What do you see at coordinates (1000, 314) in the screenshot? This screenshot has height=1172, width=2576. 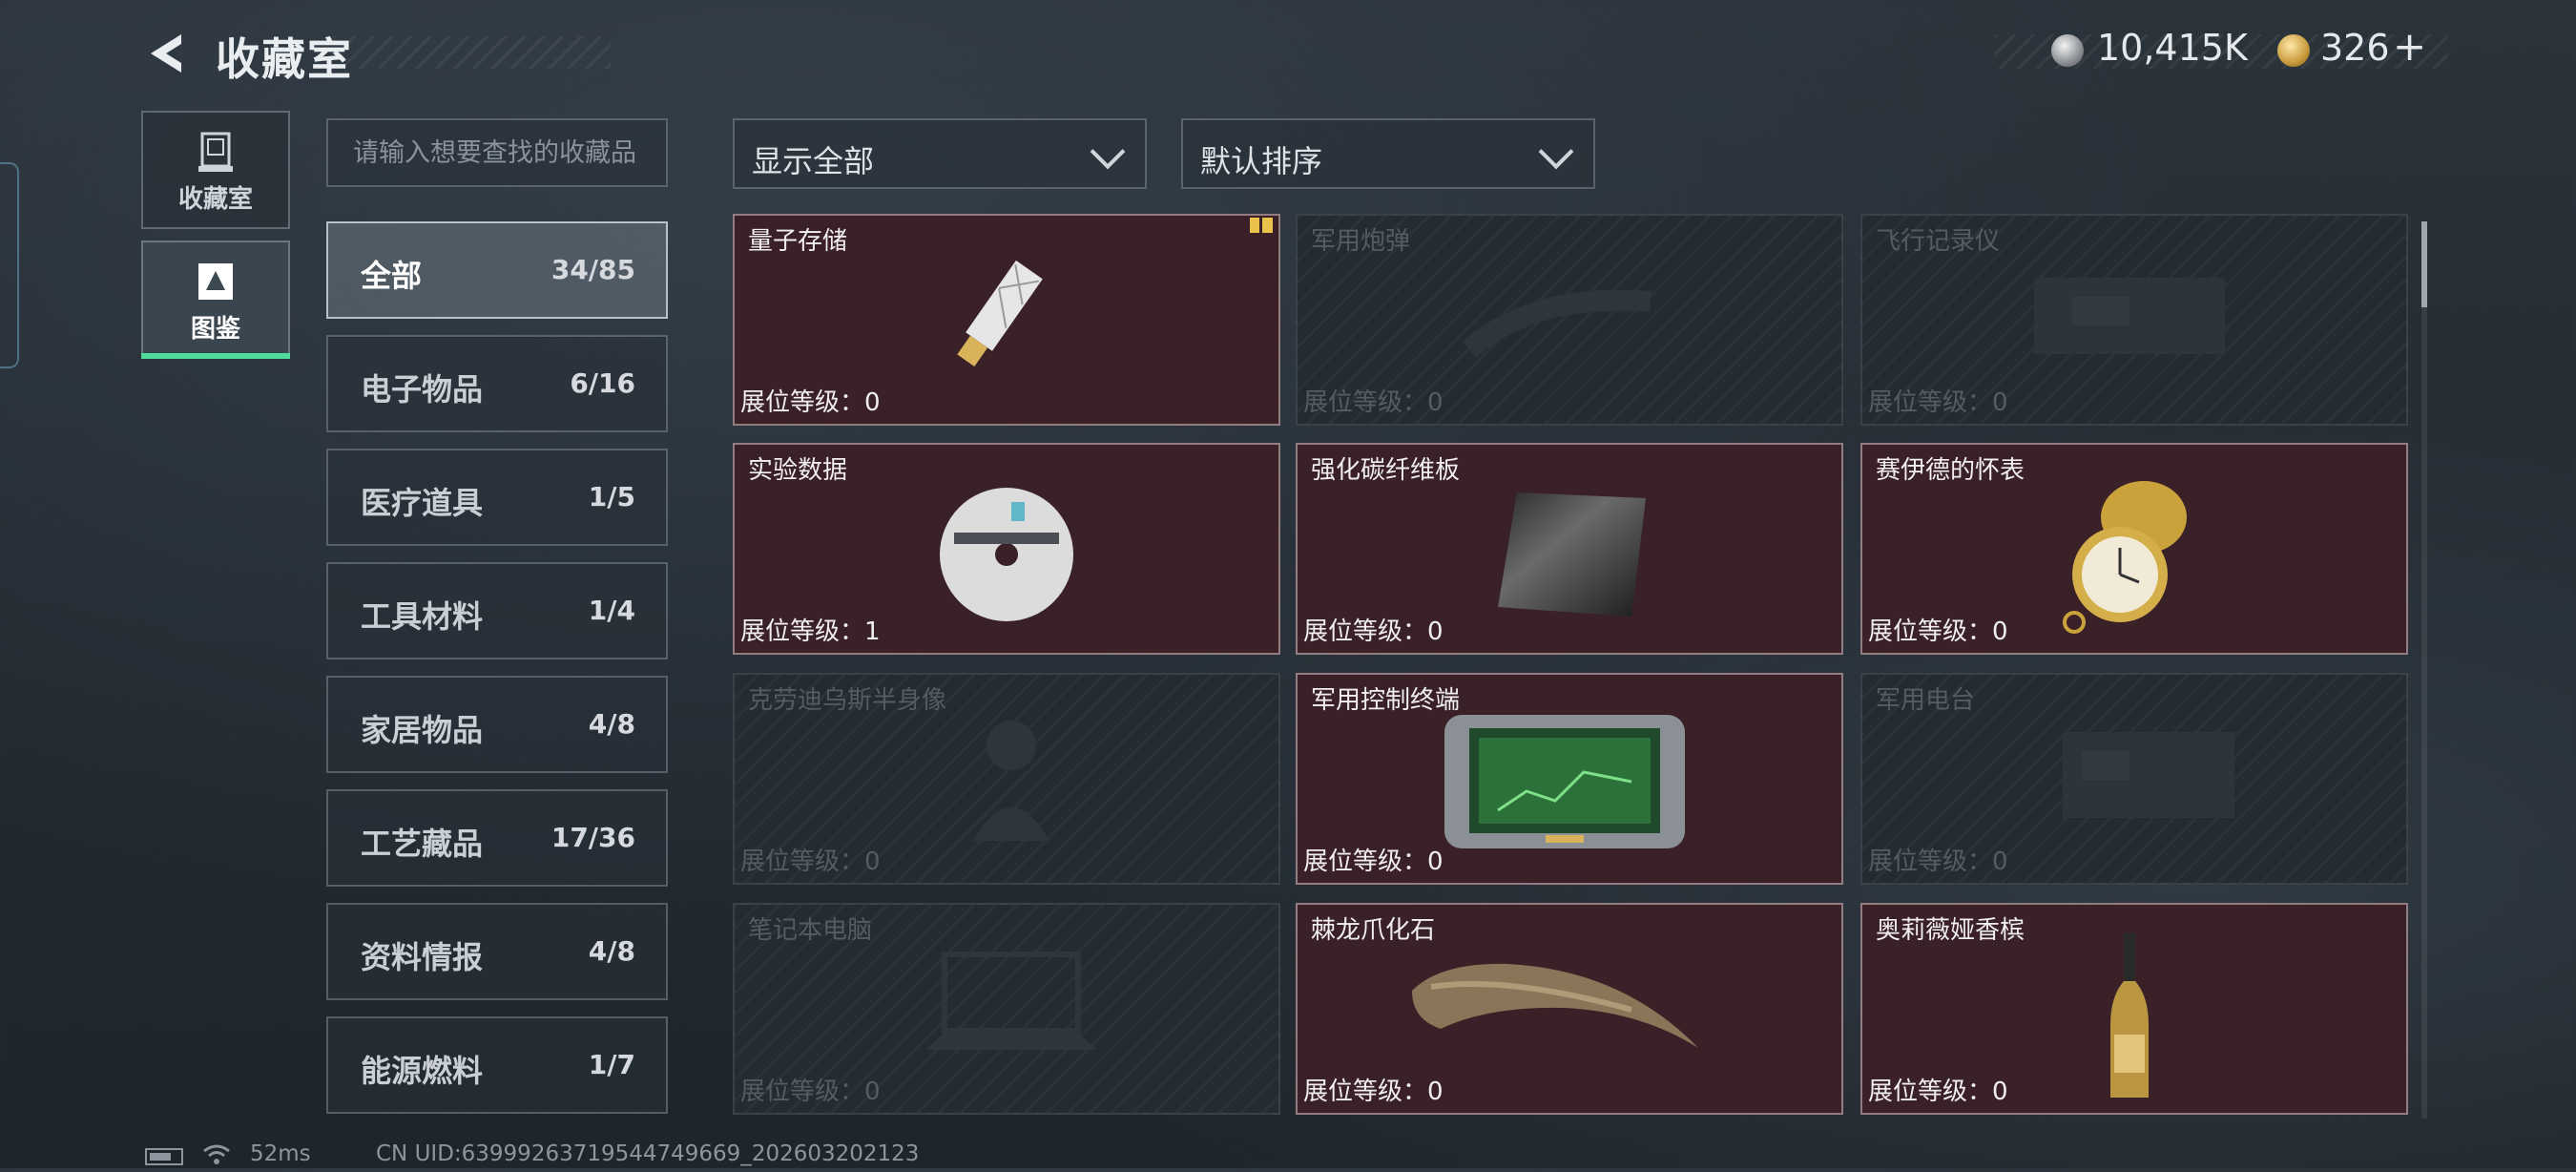 I see `usb-drive-icon` at bounding box center [1000, 314].